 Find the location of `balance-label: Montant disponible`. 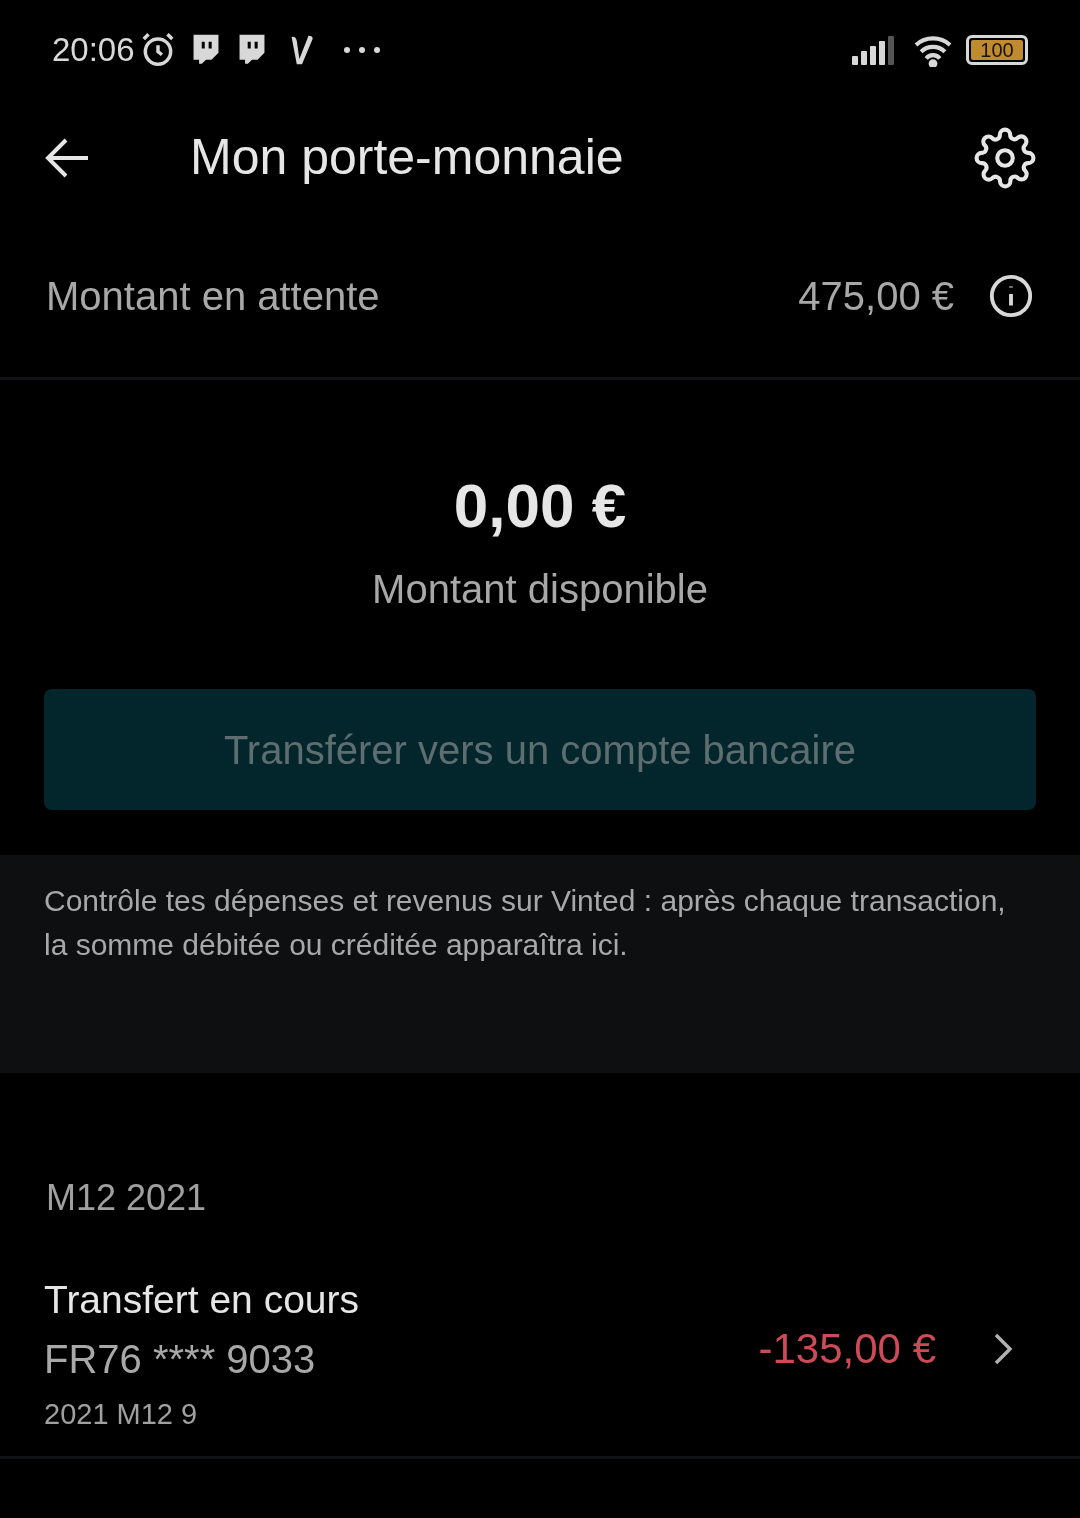

balance-label: Montant disponible is located at coordinates (540, 589).